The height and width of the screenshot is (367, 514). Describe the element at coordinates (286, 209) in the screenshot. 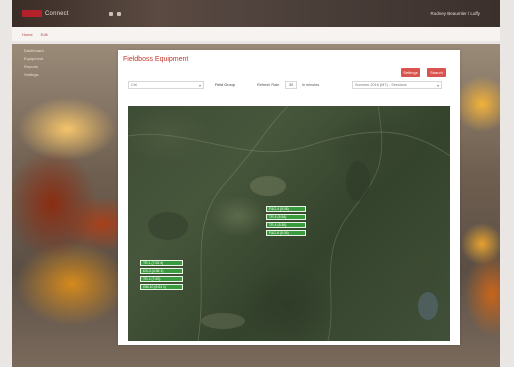

I see `equipment-marker: F&G-4 (5:36)` at that location.